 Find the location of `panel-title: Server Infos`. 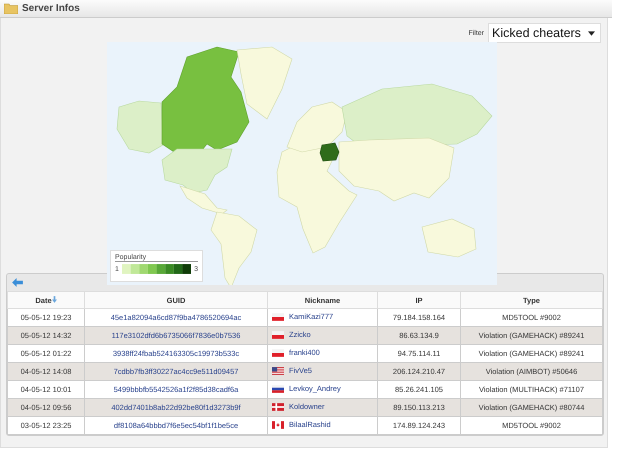

panel-title: Server Infos is located at coordinates (51, 8).